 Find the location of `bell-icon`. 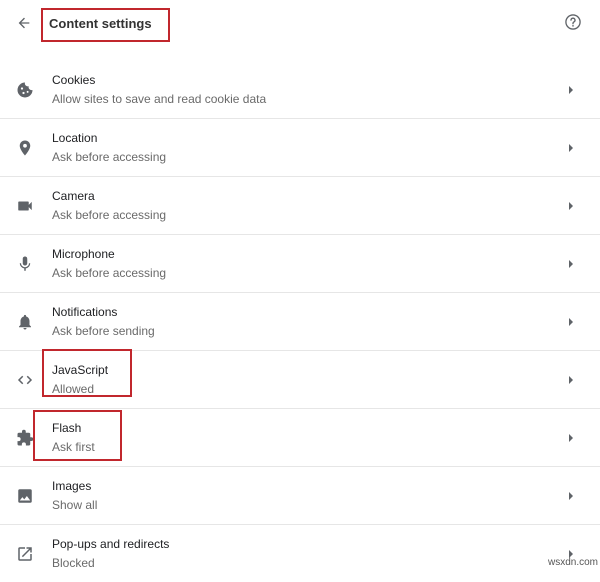

bell-icon is located at coordinates (25, 322).